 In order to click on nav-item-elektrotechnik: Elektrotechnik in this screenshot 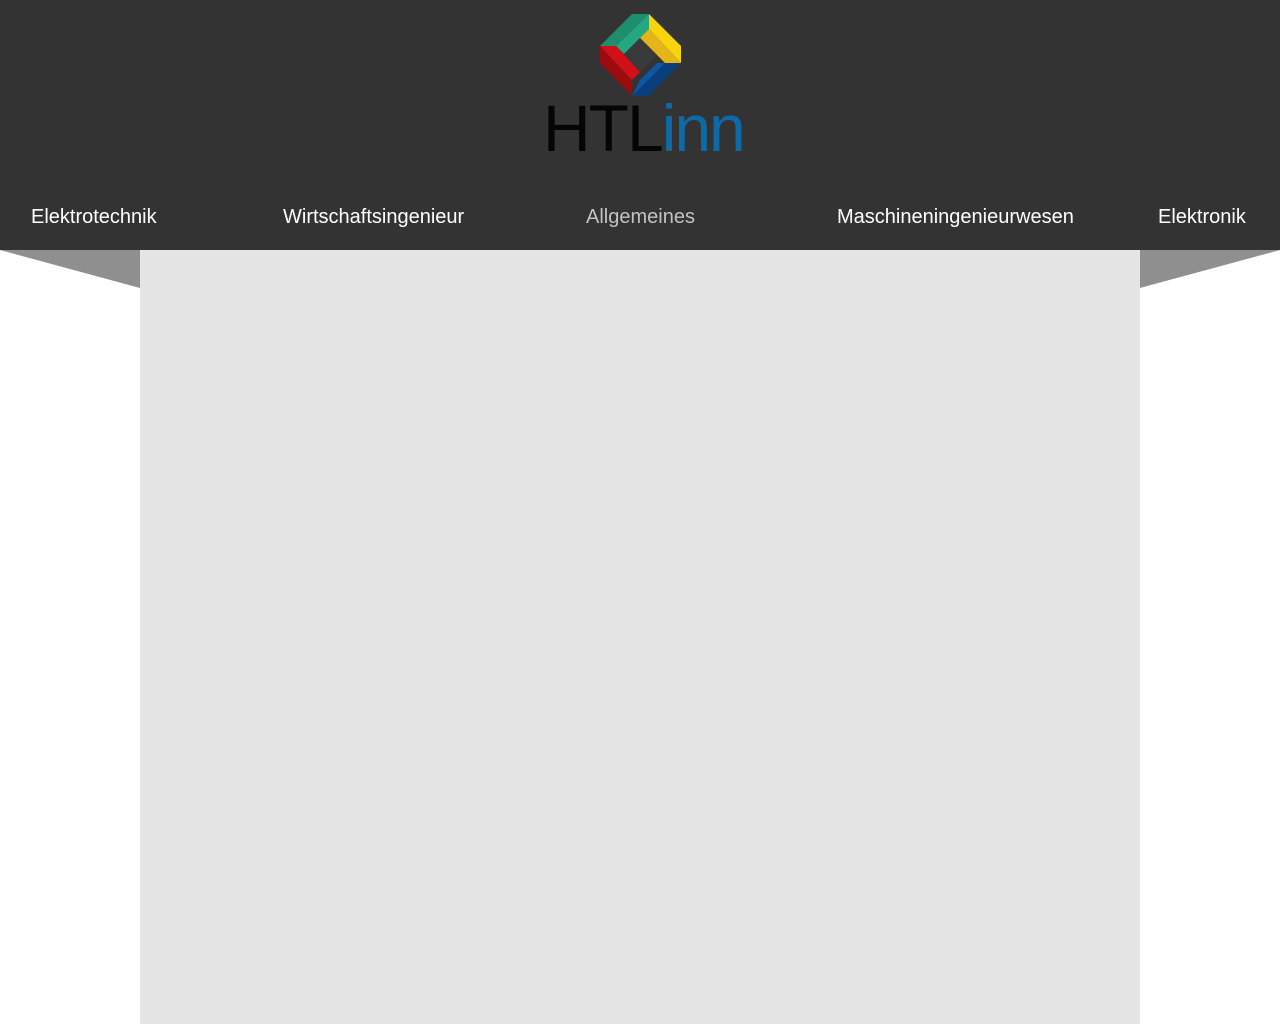, I will do `click(94, 217)`.